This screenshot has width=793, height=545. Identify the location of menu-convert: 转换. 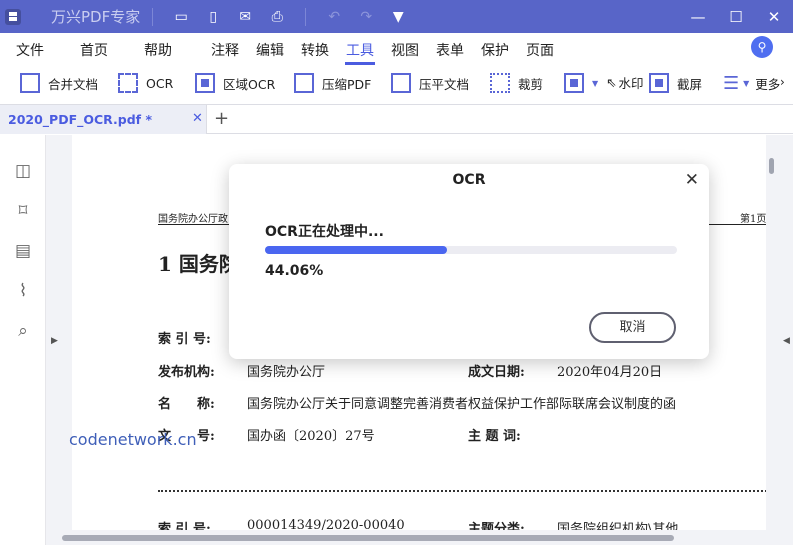
(315, 50).